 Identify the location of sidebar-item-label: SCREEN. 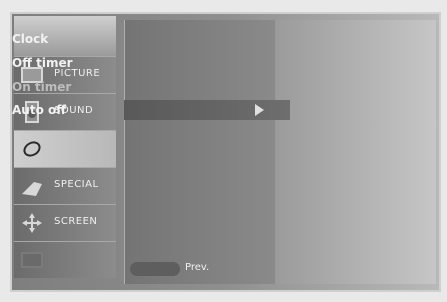
(76, 221).